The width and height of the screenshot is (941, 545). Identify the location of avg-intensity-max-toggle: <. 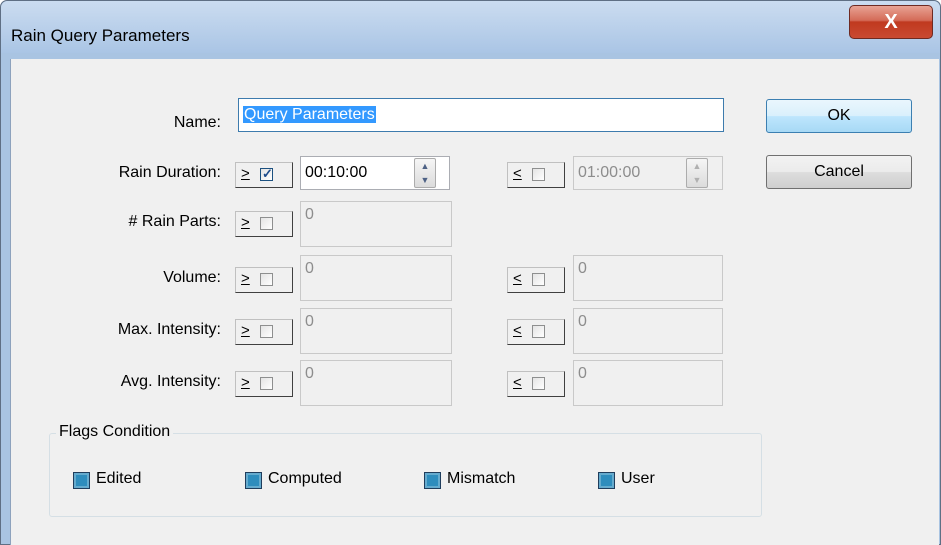
(536, 384).